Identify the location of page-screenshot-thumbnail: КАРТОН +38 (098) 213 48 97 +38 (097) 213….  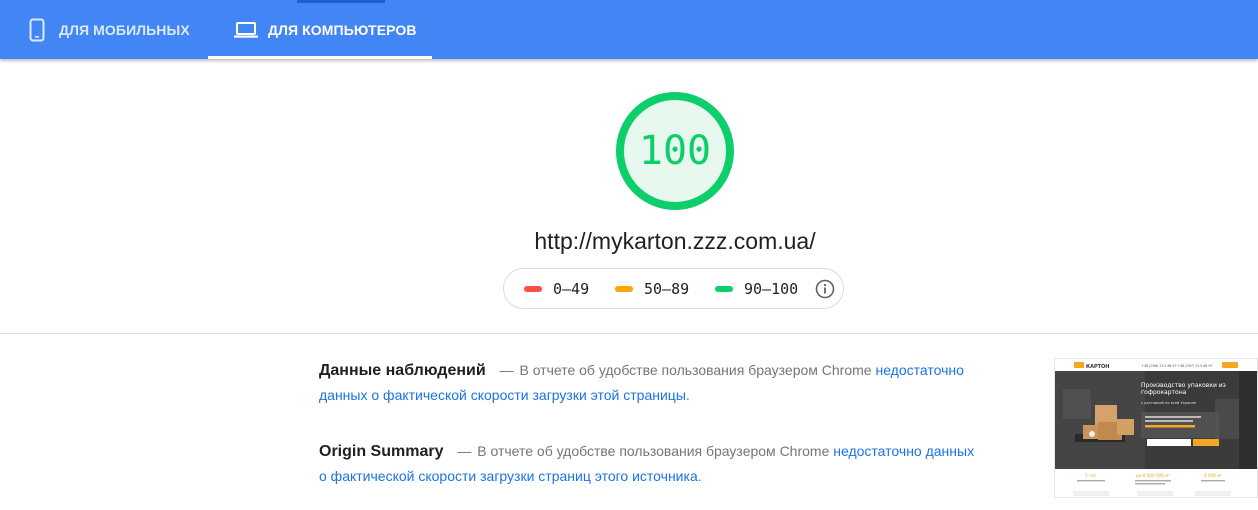
(1156, 428).